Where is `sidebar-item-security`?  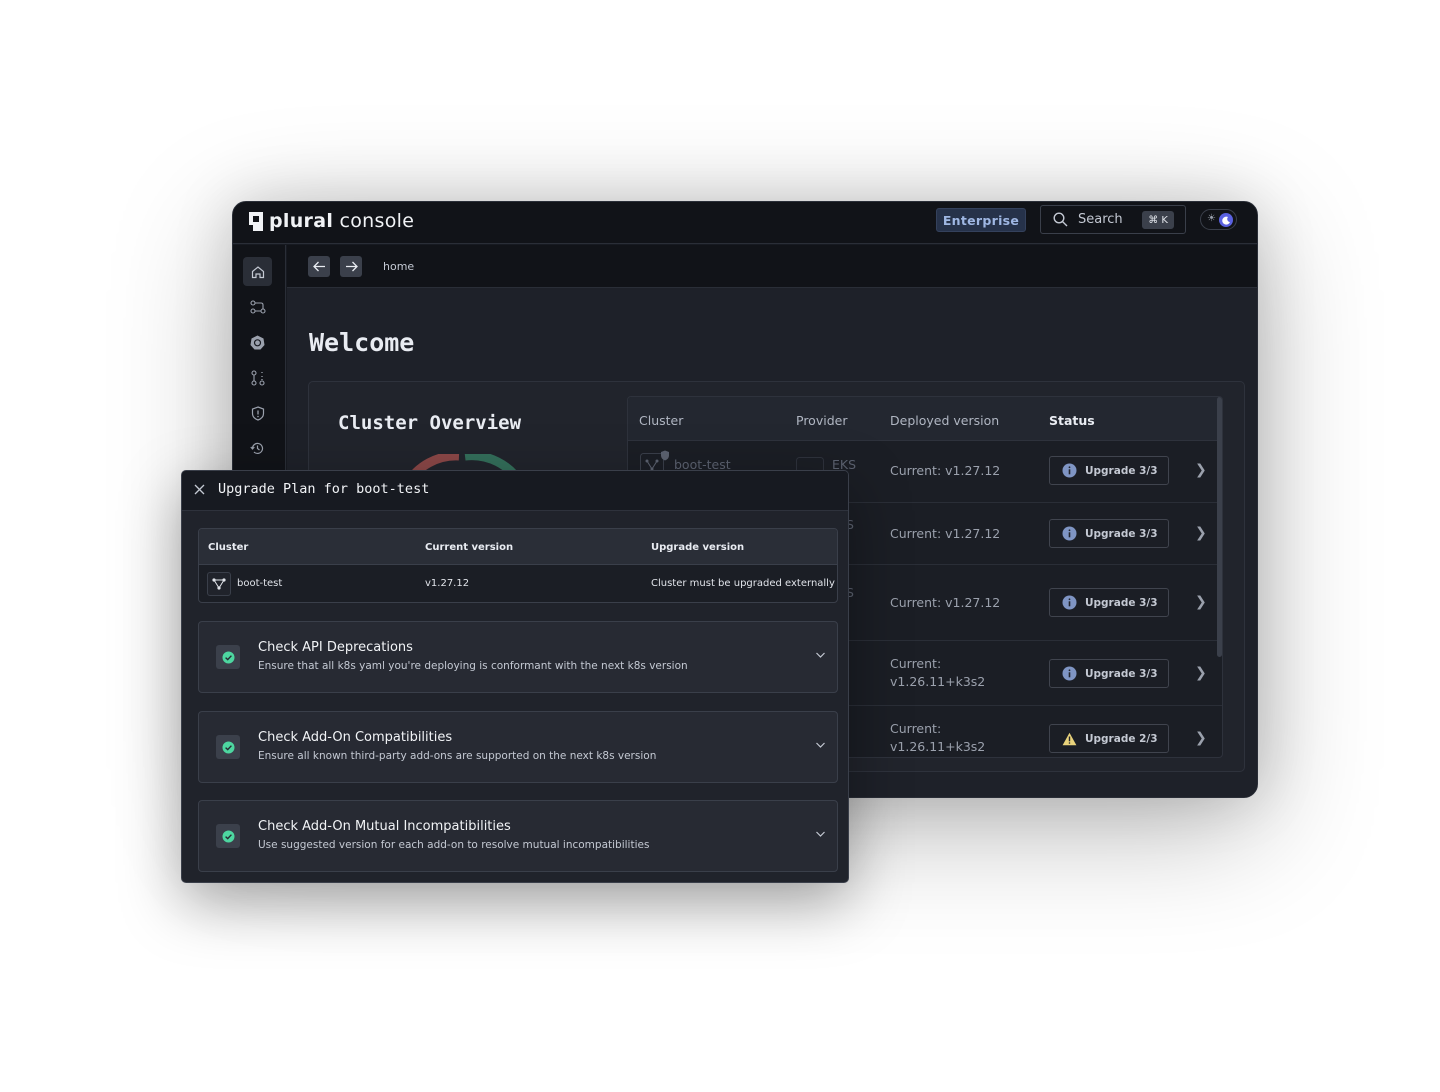 sidebar-item-security is located at coordinates (257, 413).